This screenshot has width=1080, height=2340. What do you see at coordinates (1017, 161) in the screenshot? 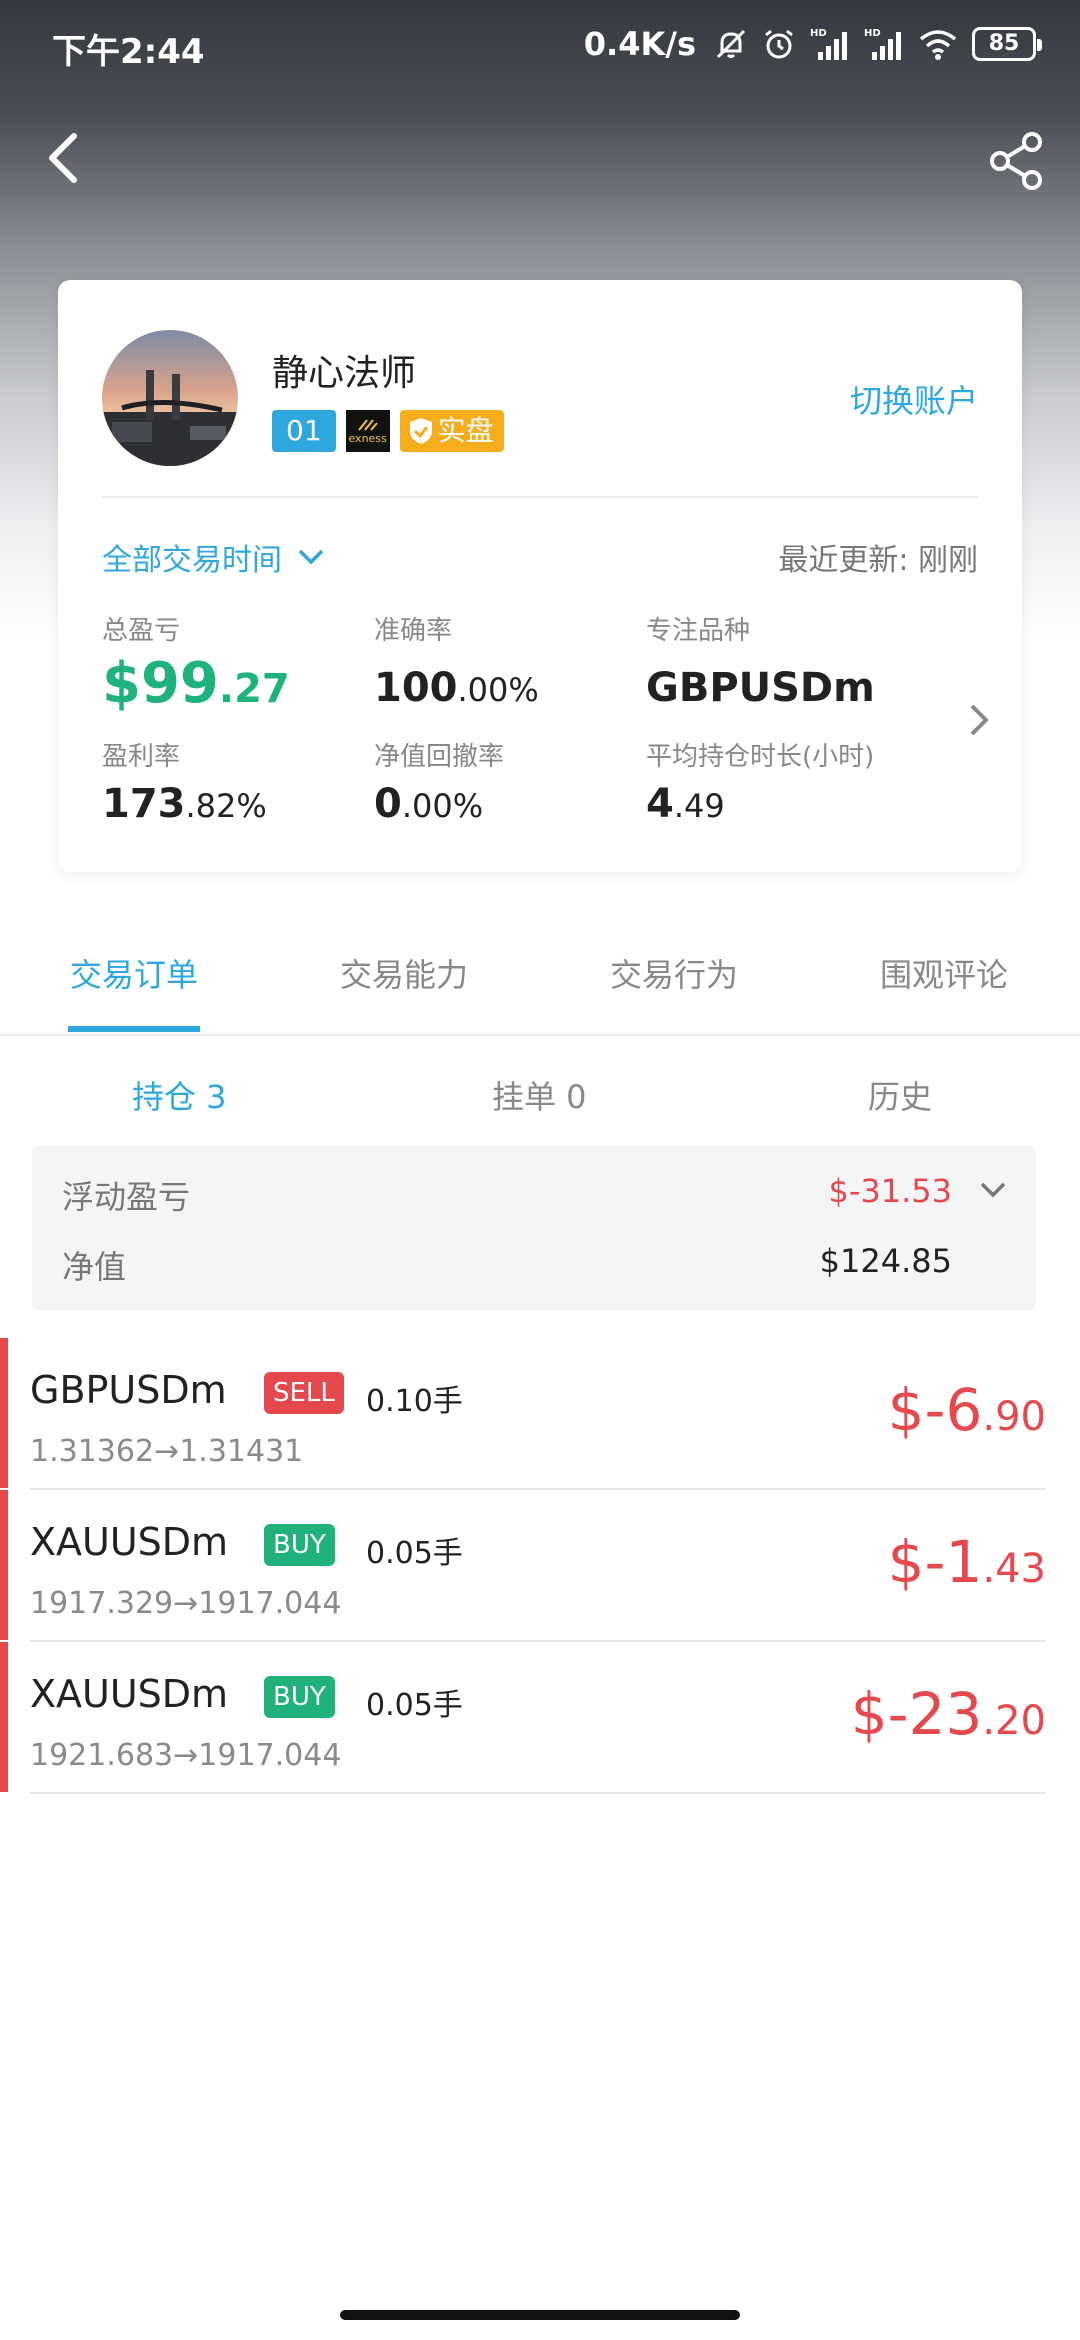
I see `share-button` at bounding box center [1017, 161].